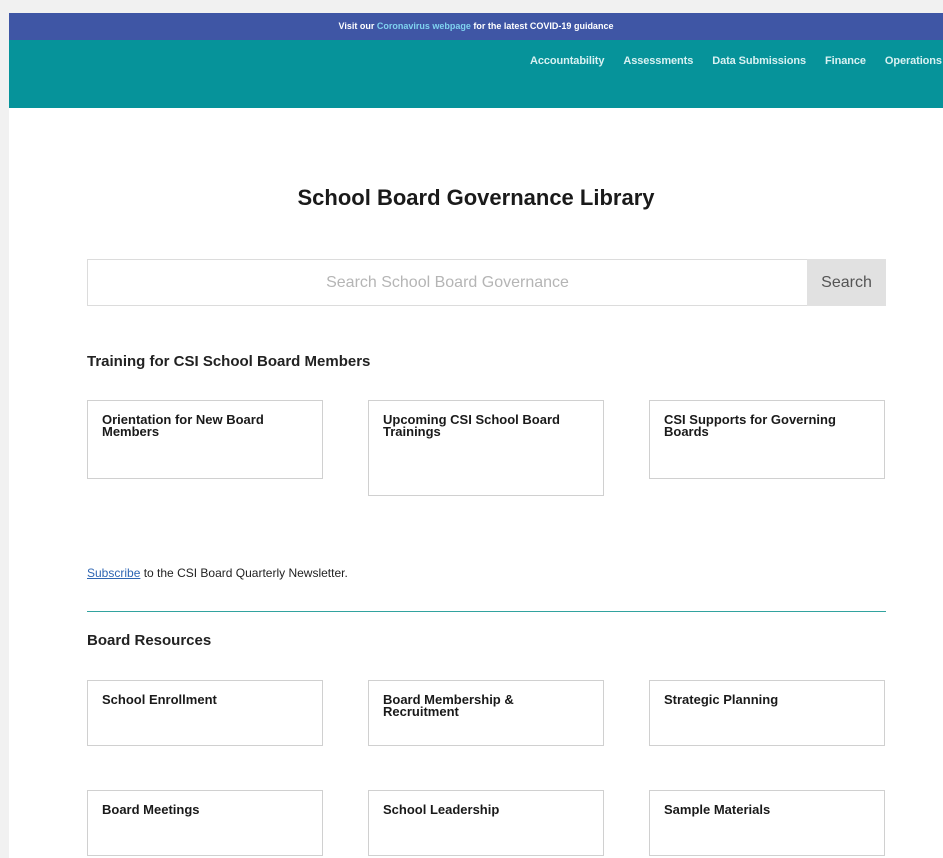 This screenshot has height=858, width=943. I want to click on card-school-leadership: School Leadership, so click(486, 823).